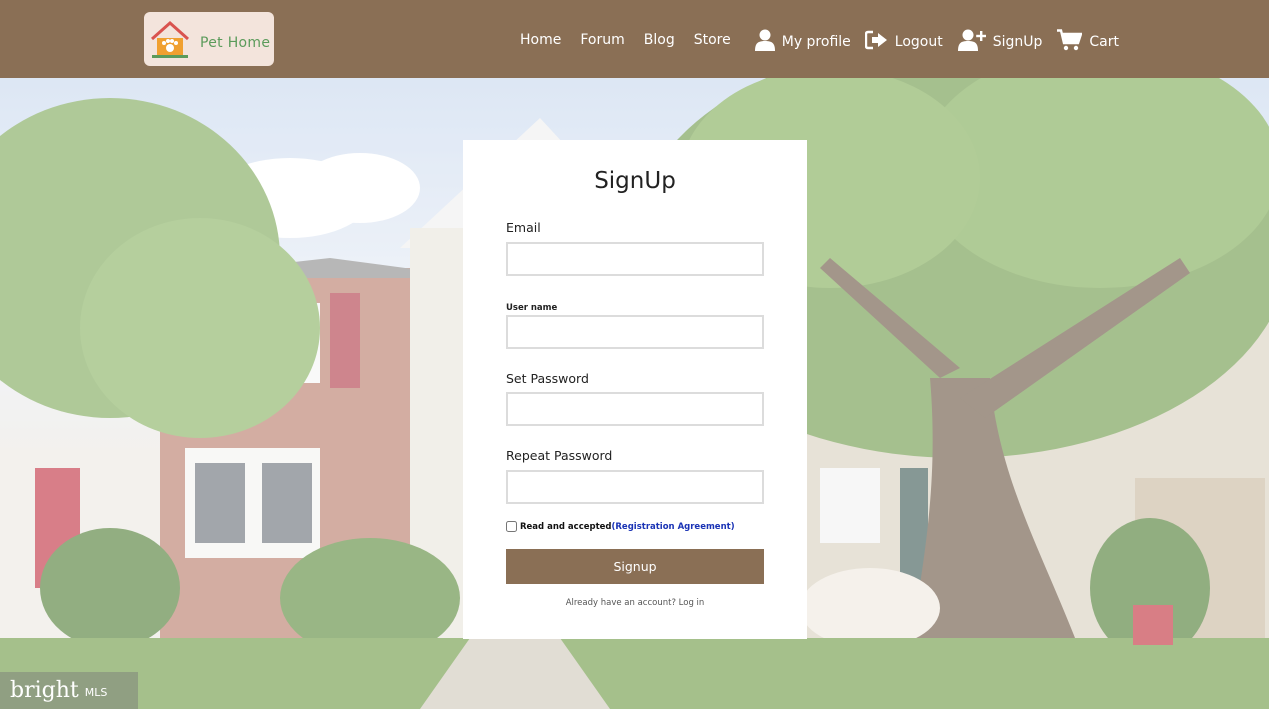 Image resolution: width=1269 pixels, height=709 pixels. I want to click on nav-home: Home, so click(540, 40).